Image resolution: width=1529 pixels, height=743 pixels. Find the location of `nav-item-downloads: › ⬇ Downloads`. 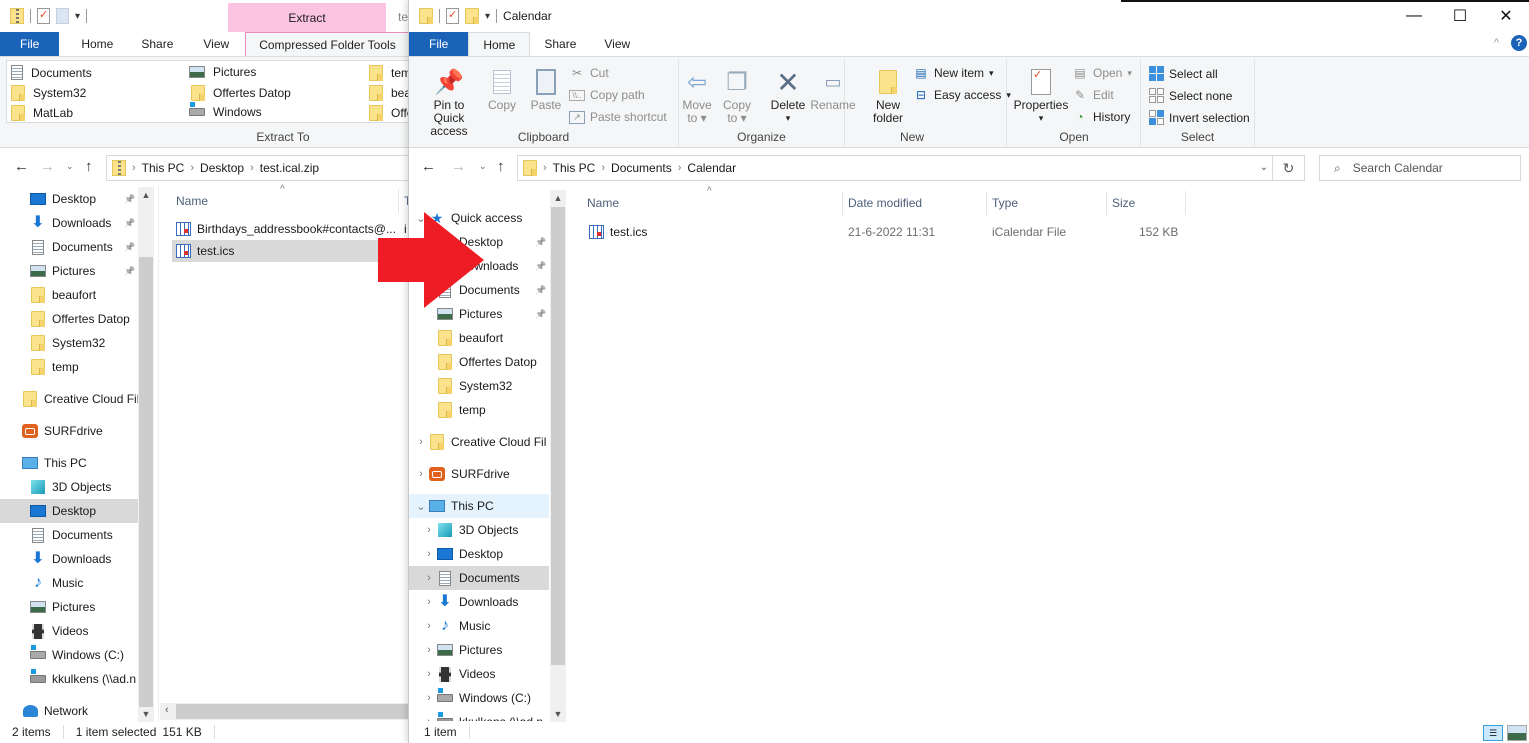

nav-item-downloads: › ⬇ Downloads is located at coordinates (479, 602).